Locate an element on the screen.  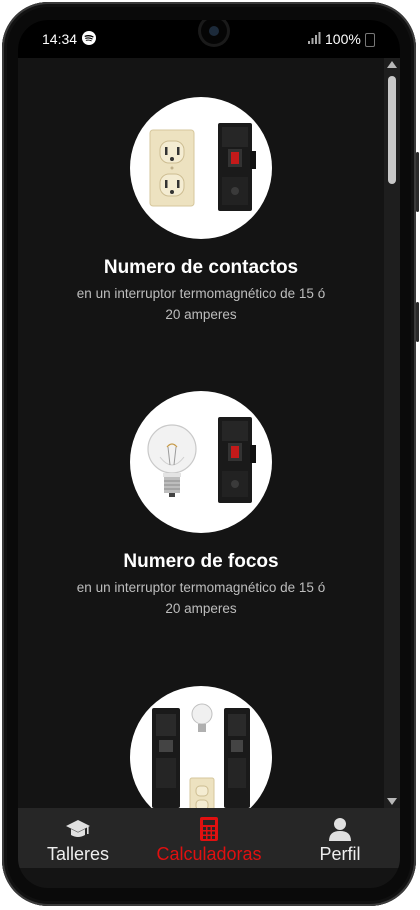
bulb-breaker-image is located at coordinates (201, 462).